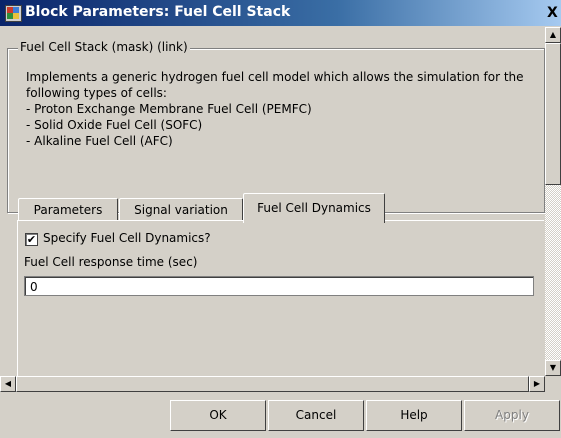 This screenshot has height=438, width=561. Describe the element at coordinates (414, 415) in the screenshot. I see `help-button: Help` at that location.